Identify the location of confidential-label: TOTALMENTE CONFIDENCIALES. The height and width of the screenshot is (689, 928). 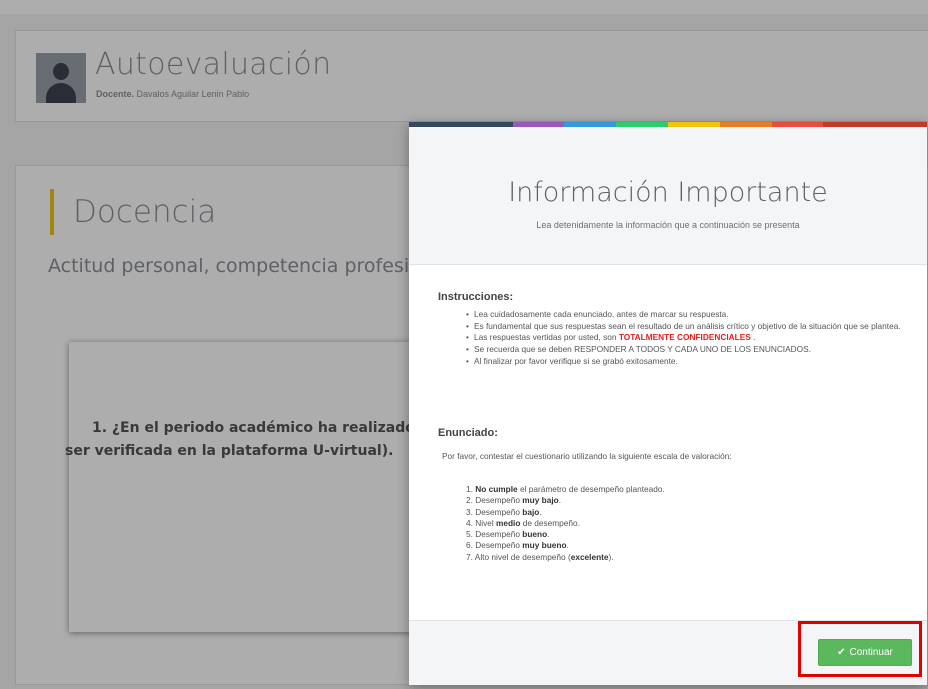
(684, 337).